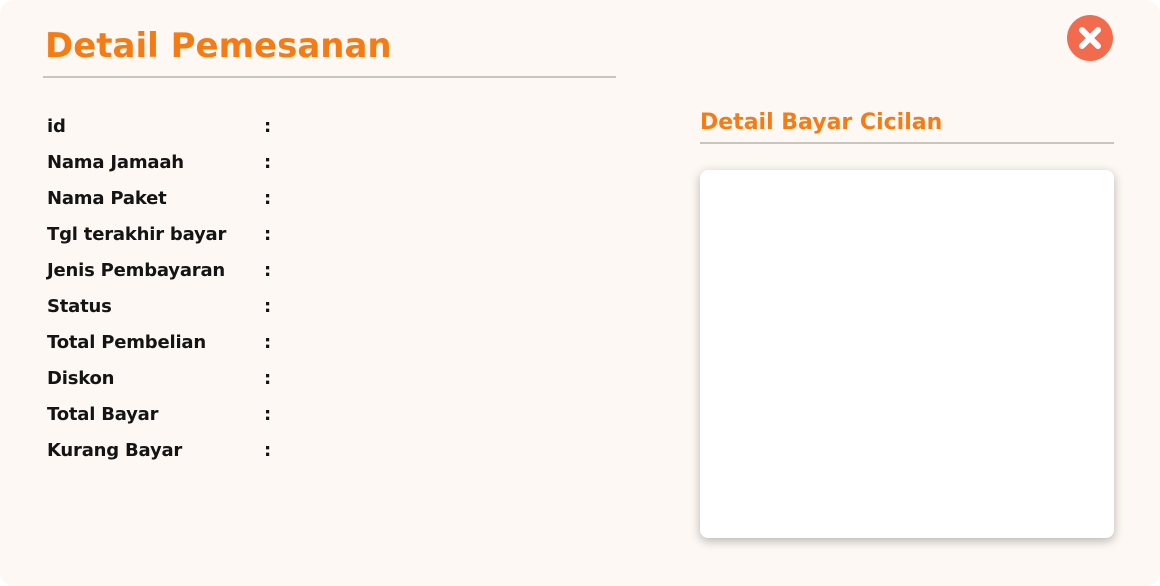  I want to click on detail-row-total-pembelian: Total Pembelian :, so click(167, 343).